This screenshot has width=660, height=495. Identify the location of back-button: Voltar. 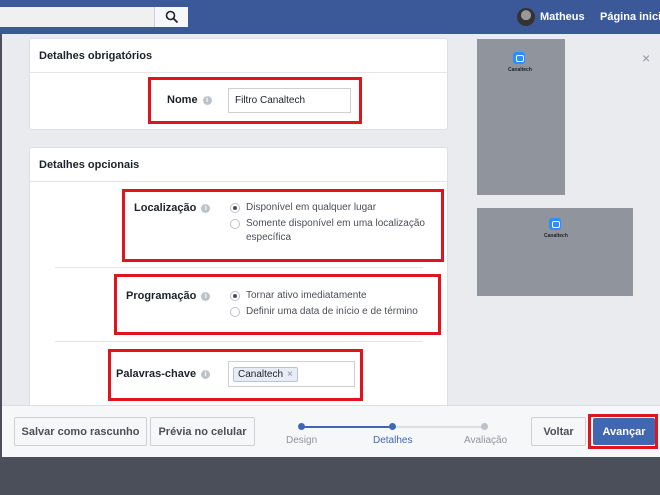
(558, 431).